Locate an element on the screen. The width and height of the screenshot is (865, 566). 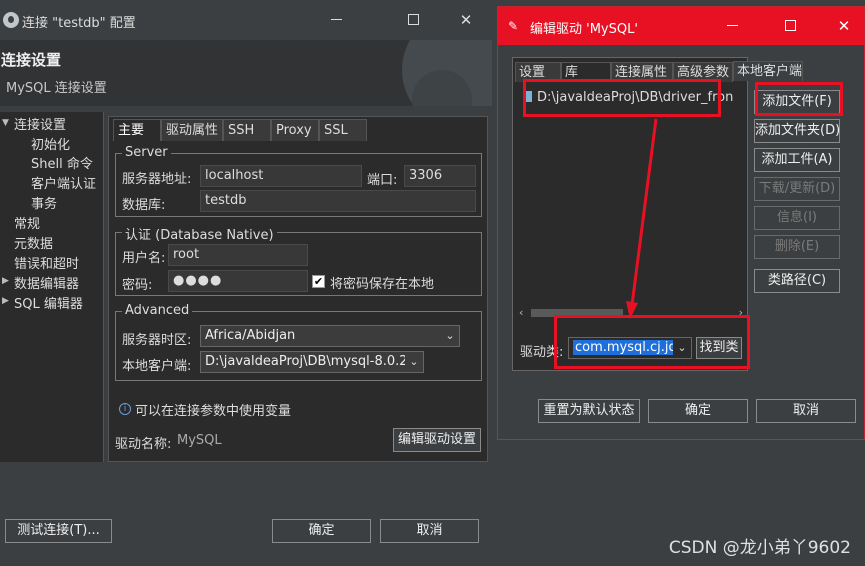
tab-main: 主要 is located at coordinates (137, 130).